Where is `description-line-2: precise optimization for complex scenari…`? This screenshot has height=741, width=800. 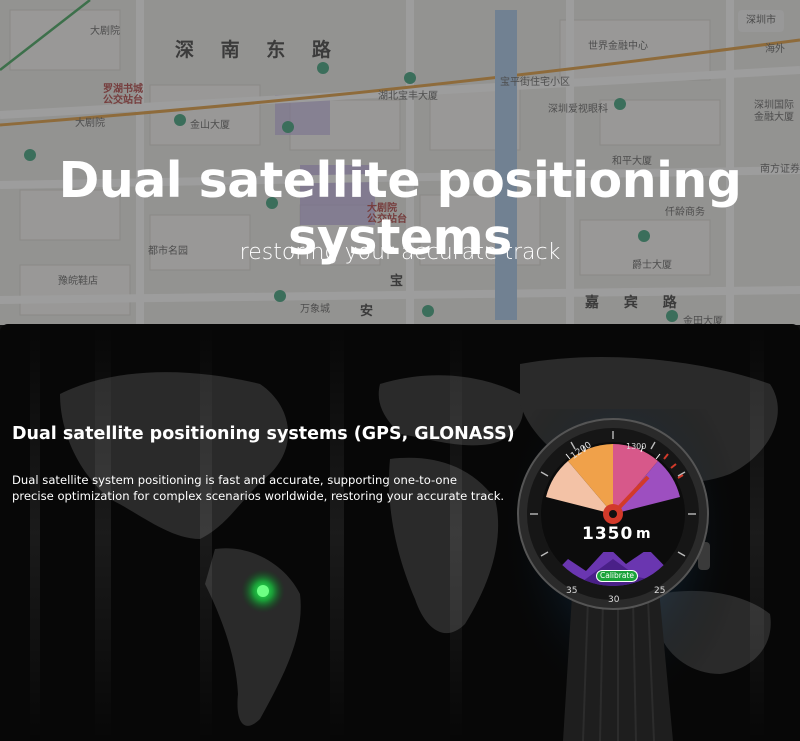
description-line-2: precise optimization for complex scenari… is located at coordinates (258, 496).